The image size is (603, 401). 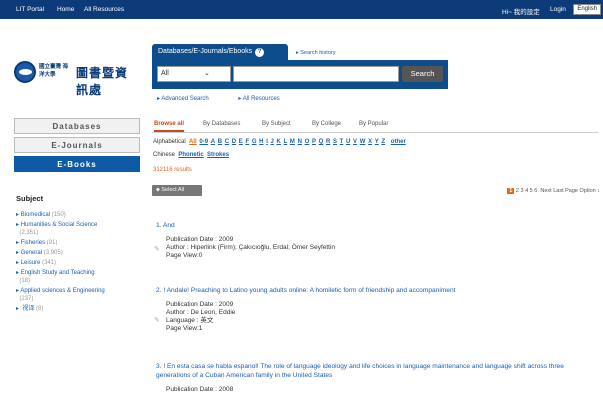 What do you see at coordinates (227, 142) in the screenshot?
I see `alpha-c: C` at bounding box center [227, 142].